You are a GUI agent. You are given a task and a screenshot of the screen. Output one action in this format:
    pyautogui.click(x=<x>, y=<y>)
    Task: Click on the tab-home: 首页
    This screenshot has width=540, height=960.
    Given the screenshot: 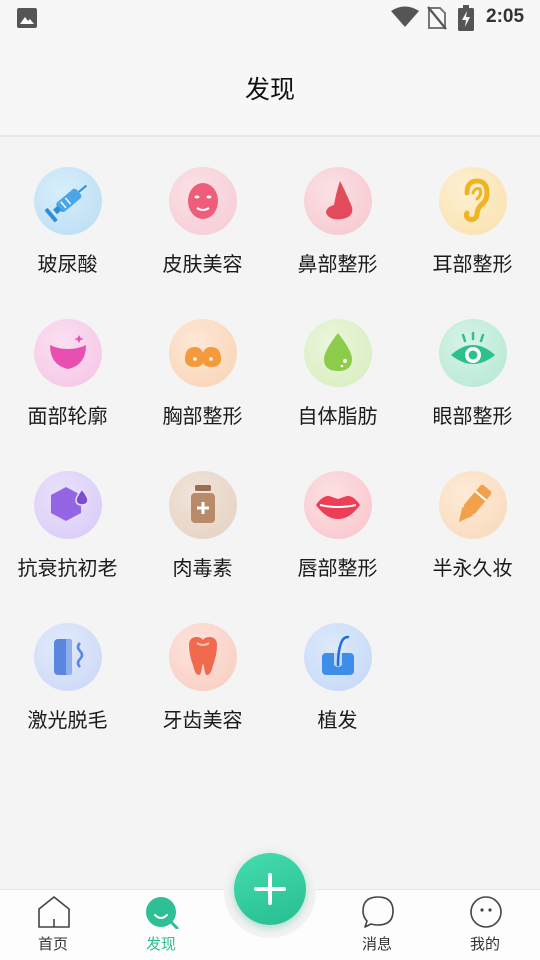 What is the action you would take?
    pyautogui.click(x=53, y=925)
    